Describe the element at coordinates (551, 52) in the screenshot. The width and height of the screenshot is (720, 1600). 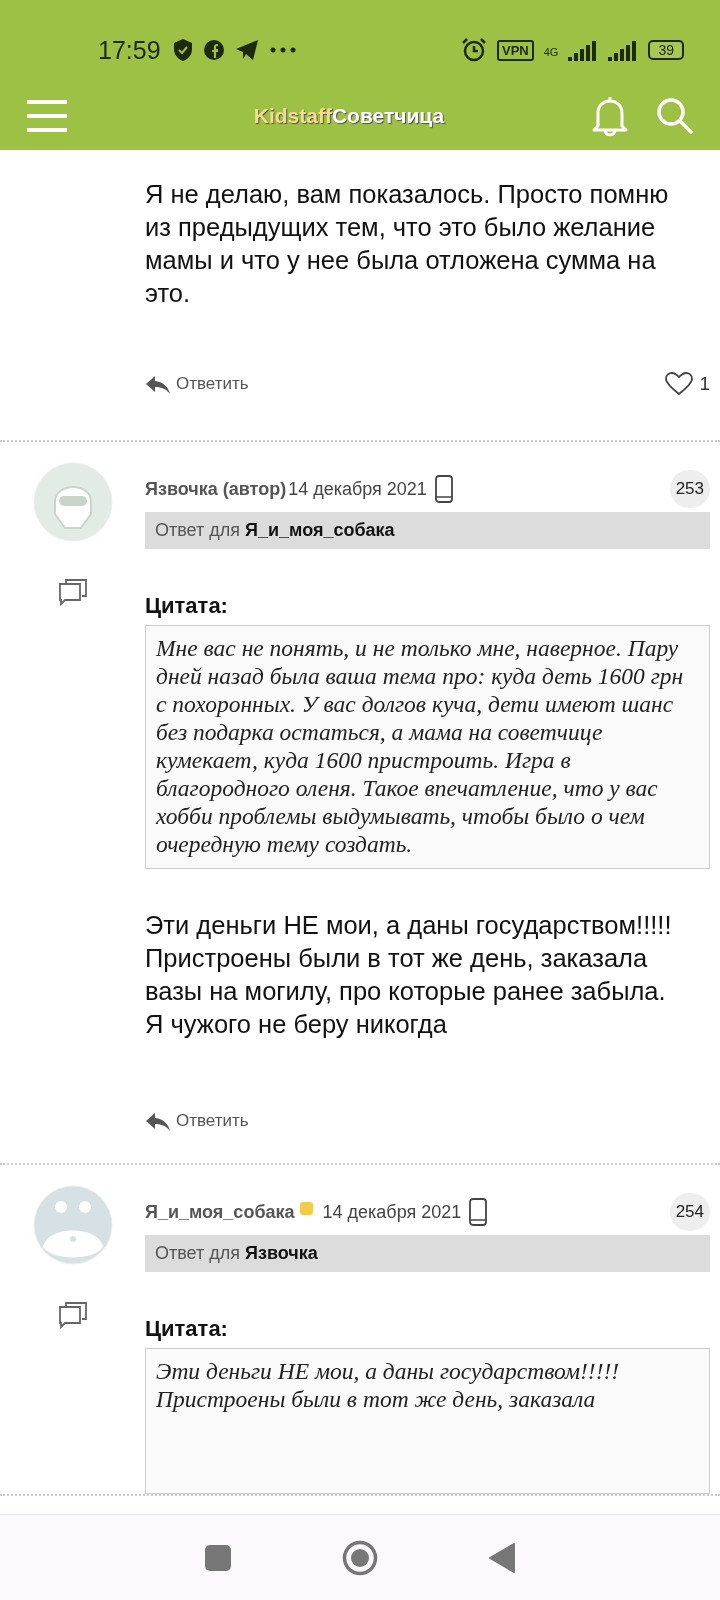
I see `network-type: 4G` at that location.